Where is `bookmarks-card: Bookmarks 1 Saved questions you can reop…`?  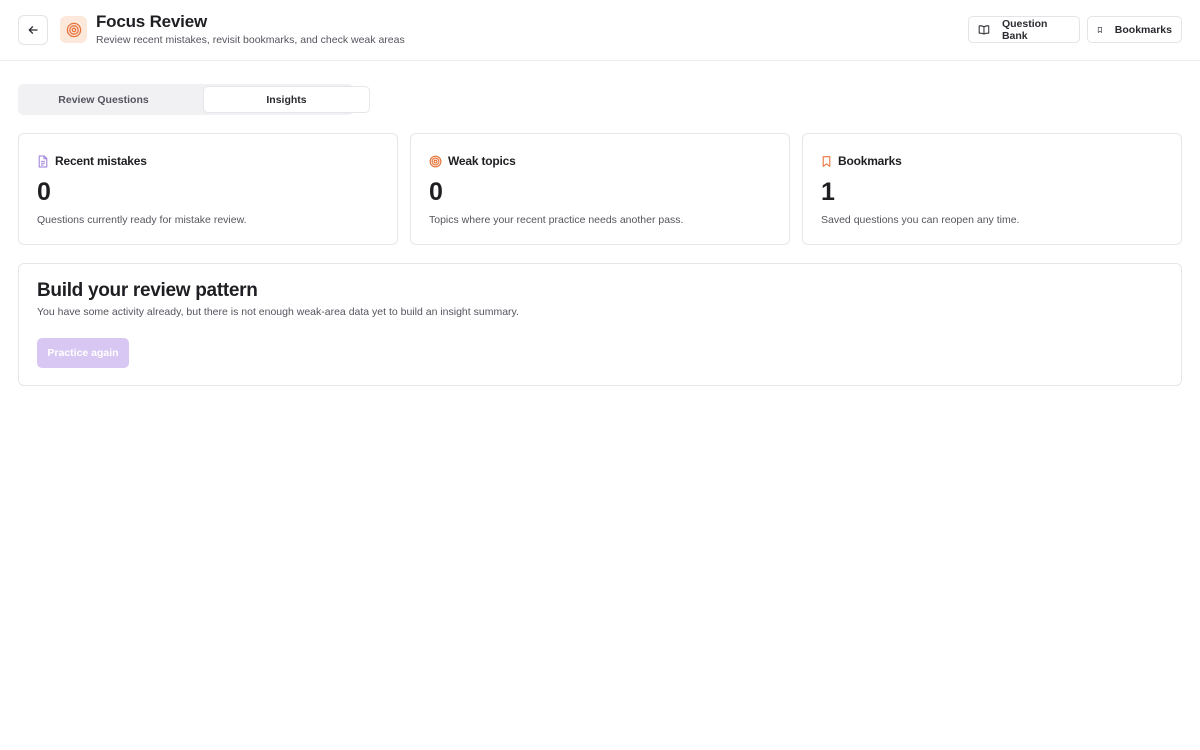 bookmarks-card: Bookmarks 1 Saved questions you can reop… is located at coordinates (992, 189).